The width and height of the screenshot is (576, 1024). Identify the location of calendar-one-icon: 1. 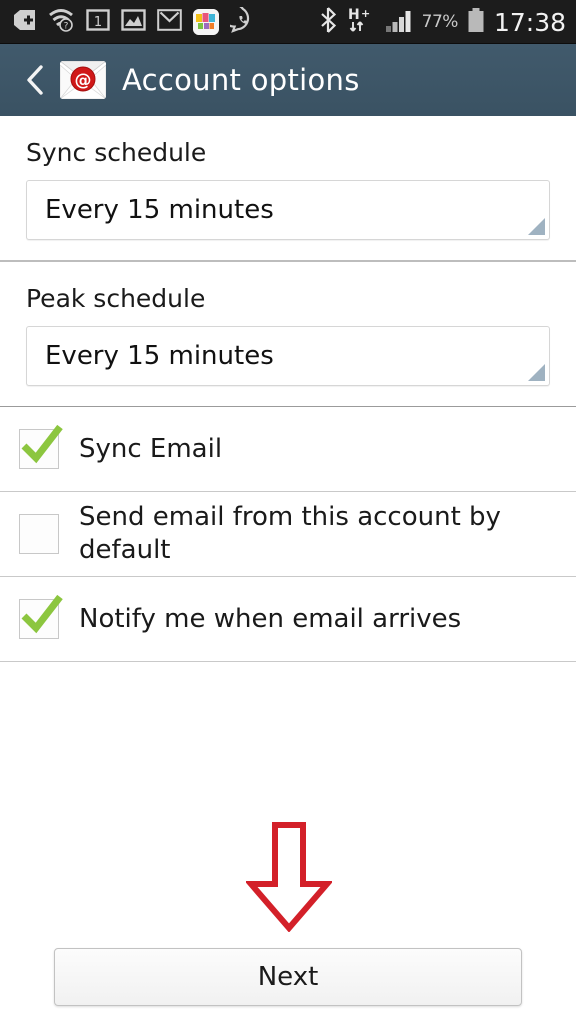
(98, 22).